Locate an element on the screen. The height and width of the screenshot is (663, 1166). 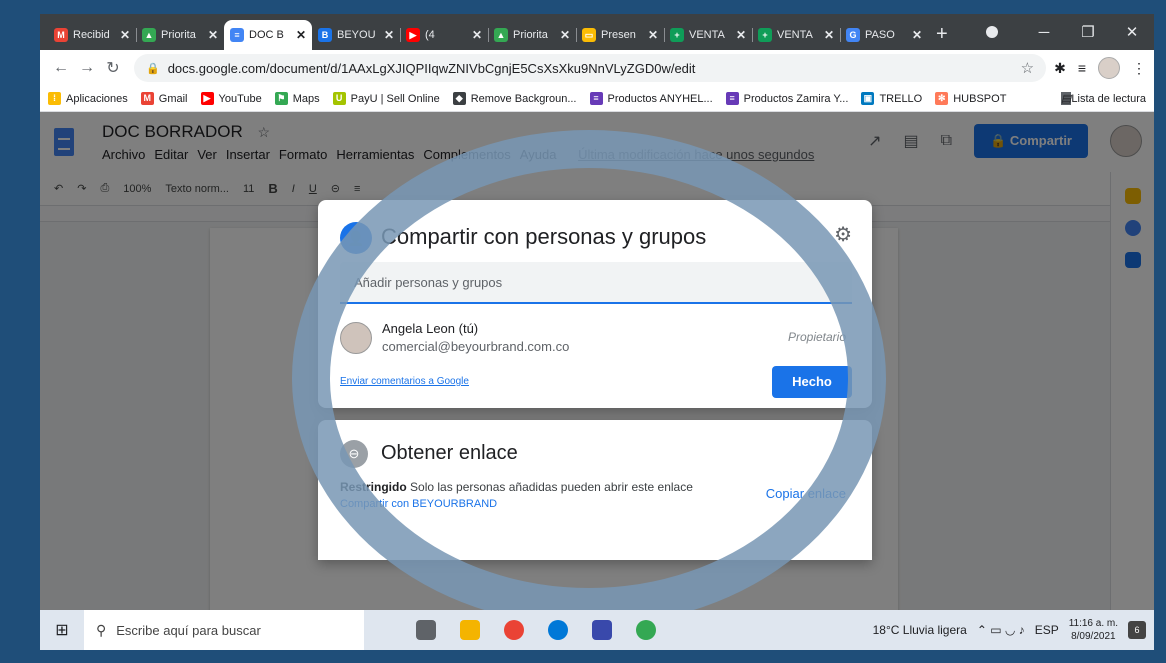
bookmark-favicon-icon: ◆ is located at coordinates (459, 98).